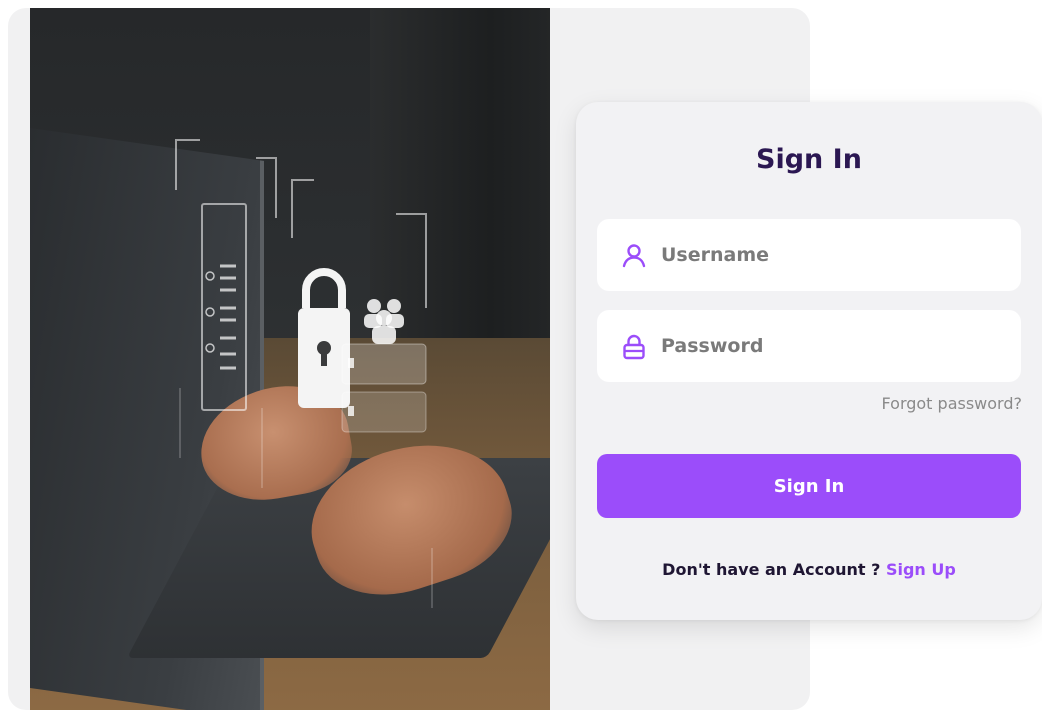  I want to click on username-field, so click(809, 255).